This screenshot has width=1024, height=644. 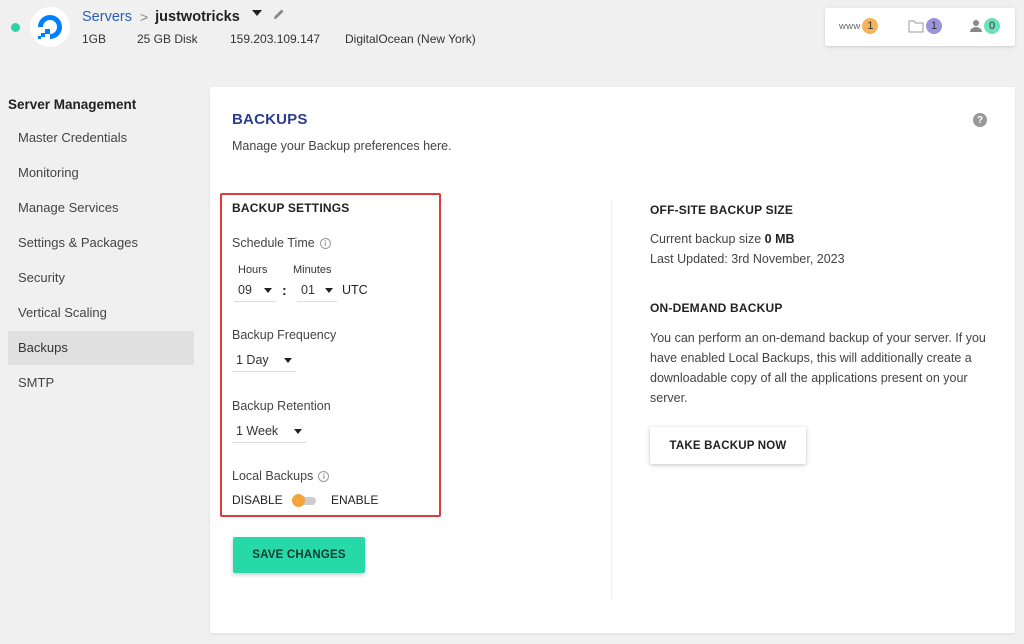 What do you see at coordinates (934, 26) in the screenshot?
I see `apps-count-badge: 1` at bounding box center [934, 26].